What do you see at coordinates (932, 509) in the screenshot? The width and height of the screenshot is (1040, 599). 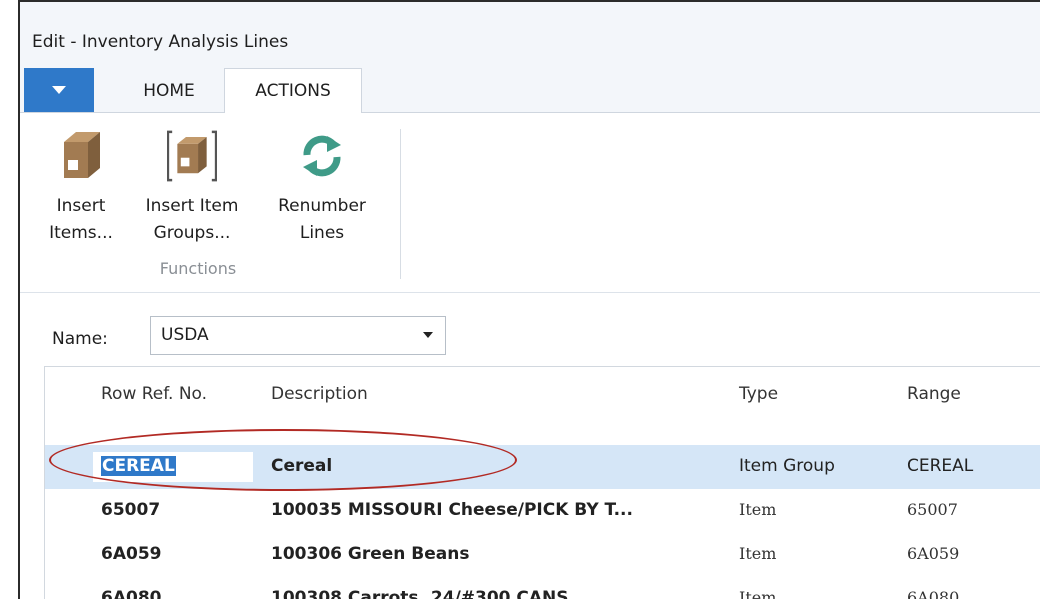 I see `range-cell: 65007` at bounding box center [932, 509].